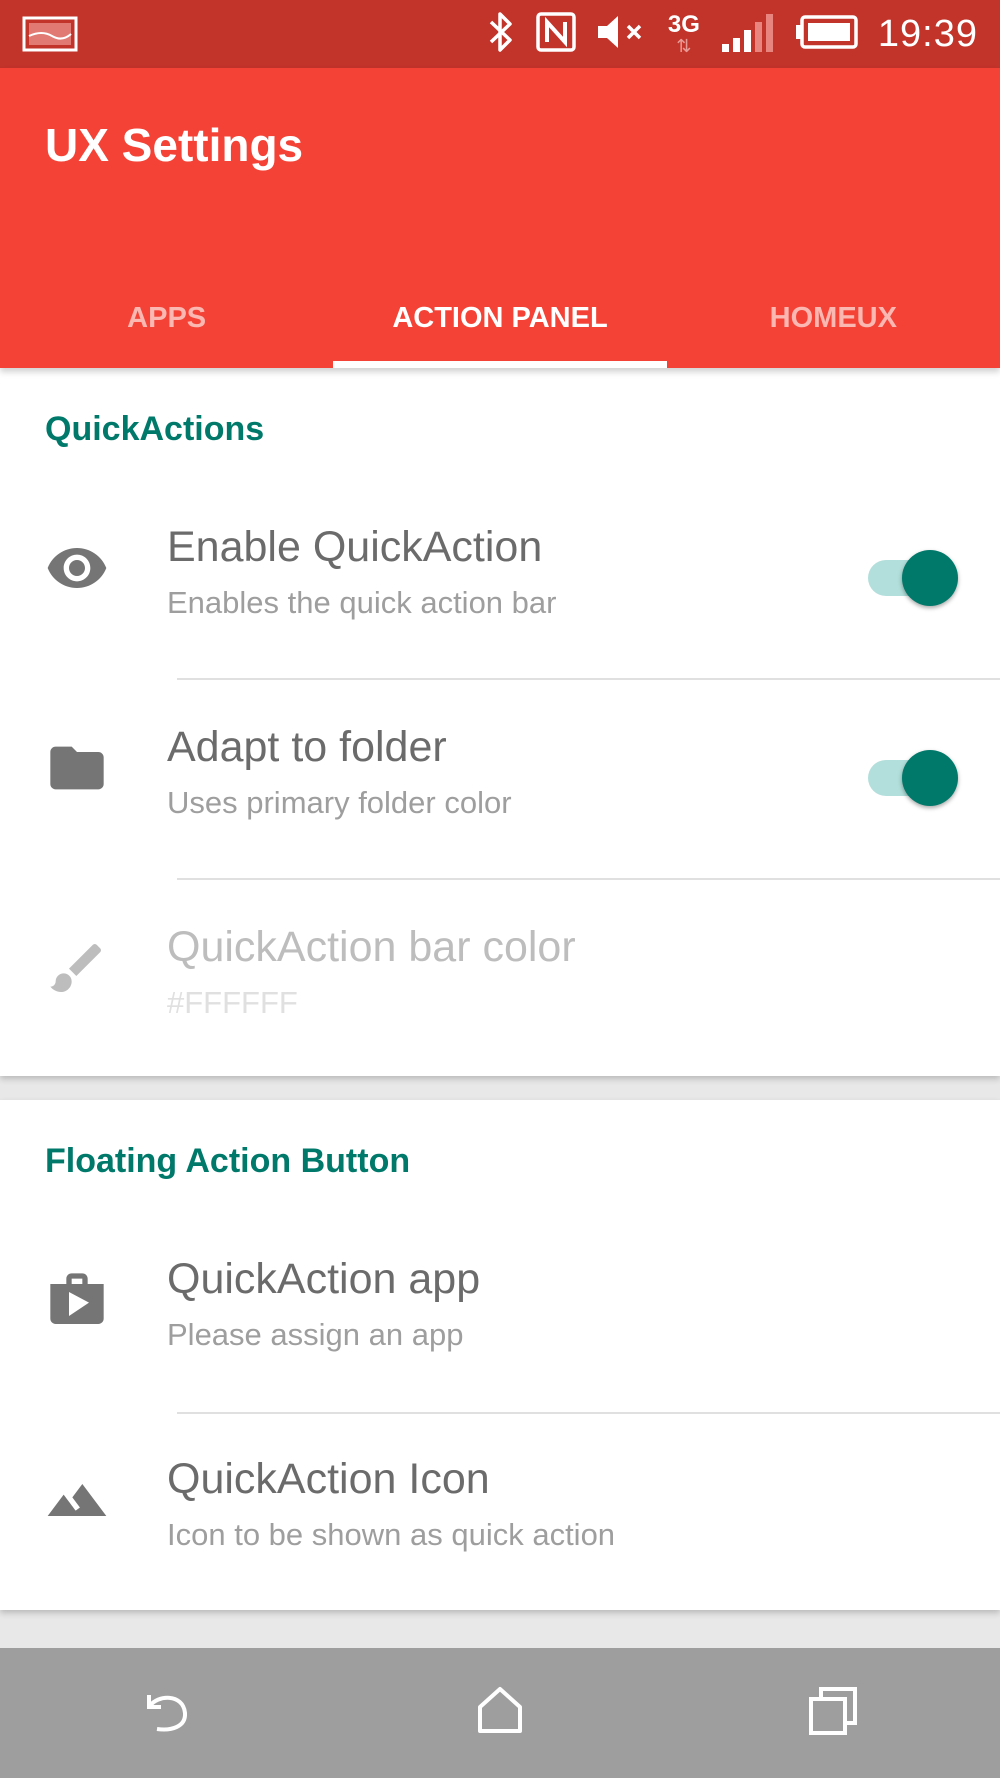 The width and height of the screenshot is (1000, 1778). What do you see at coordinates (77, 1300) in the screenshot?
I see `shop-bag-icon` at bounding box center [77, 1300].